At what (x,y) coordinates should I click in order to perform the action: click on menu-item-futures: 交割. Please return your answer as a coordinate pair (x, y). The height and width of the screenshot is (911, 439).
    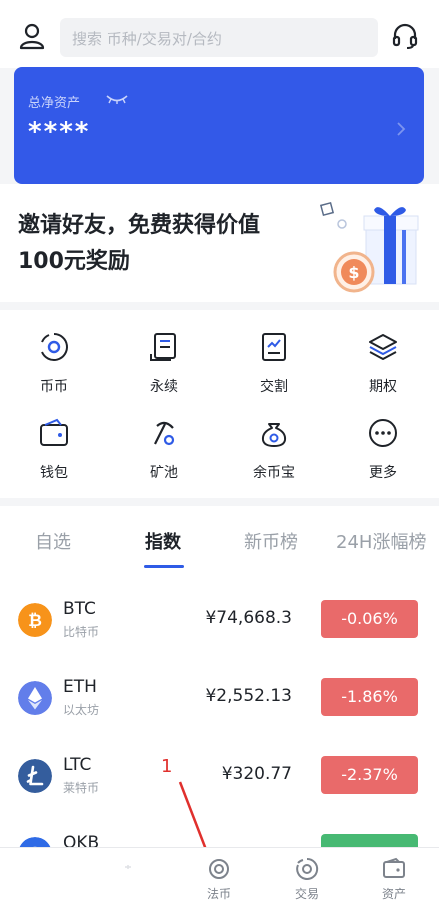
    Looking at the image, I should click on (274, 358).